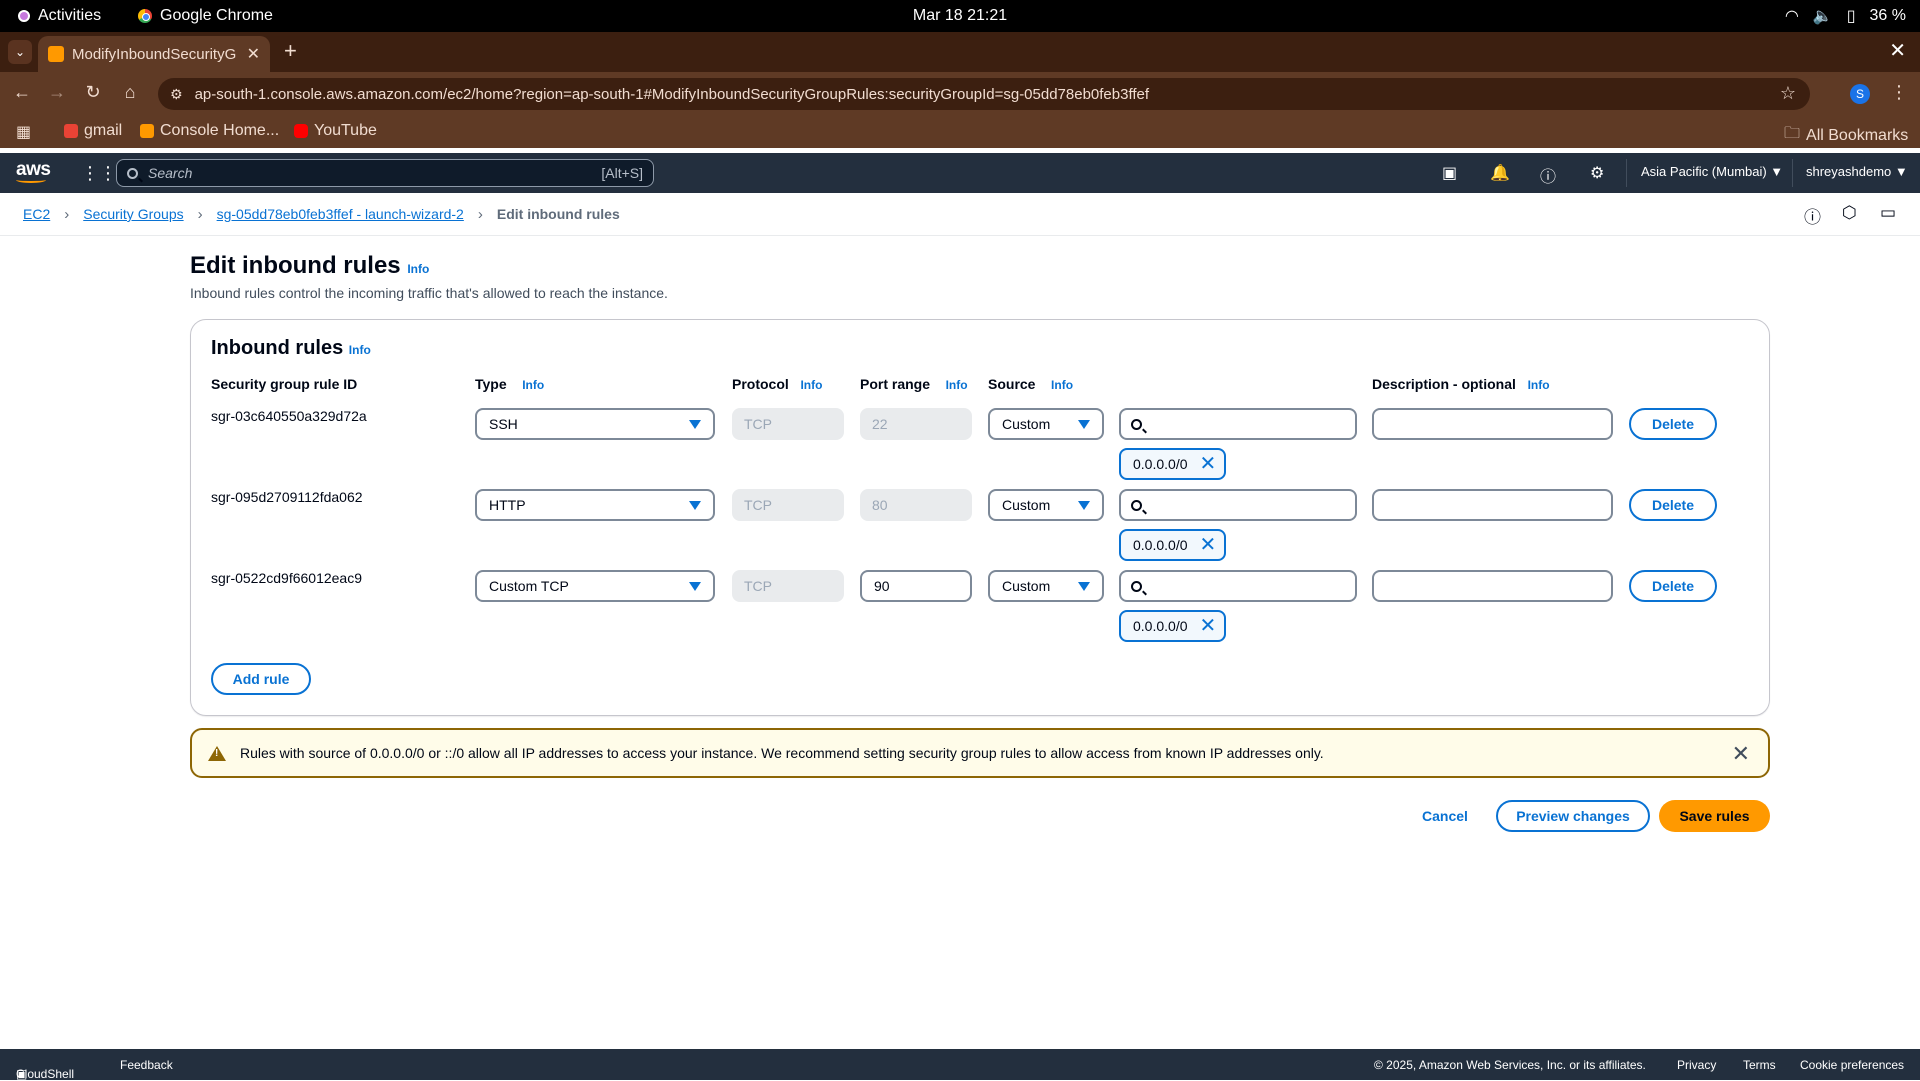 The height and width of the screenshot is (1081, 1920). What do you see at coordinates (309, 266) in the screenshot?
I see `page-title: Edit inbound rules Info` at bounding box center [309, 266].